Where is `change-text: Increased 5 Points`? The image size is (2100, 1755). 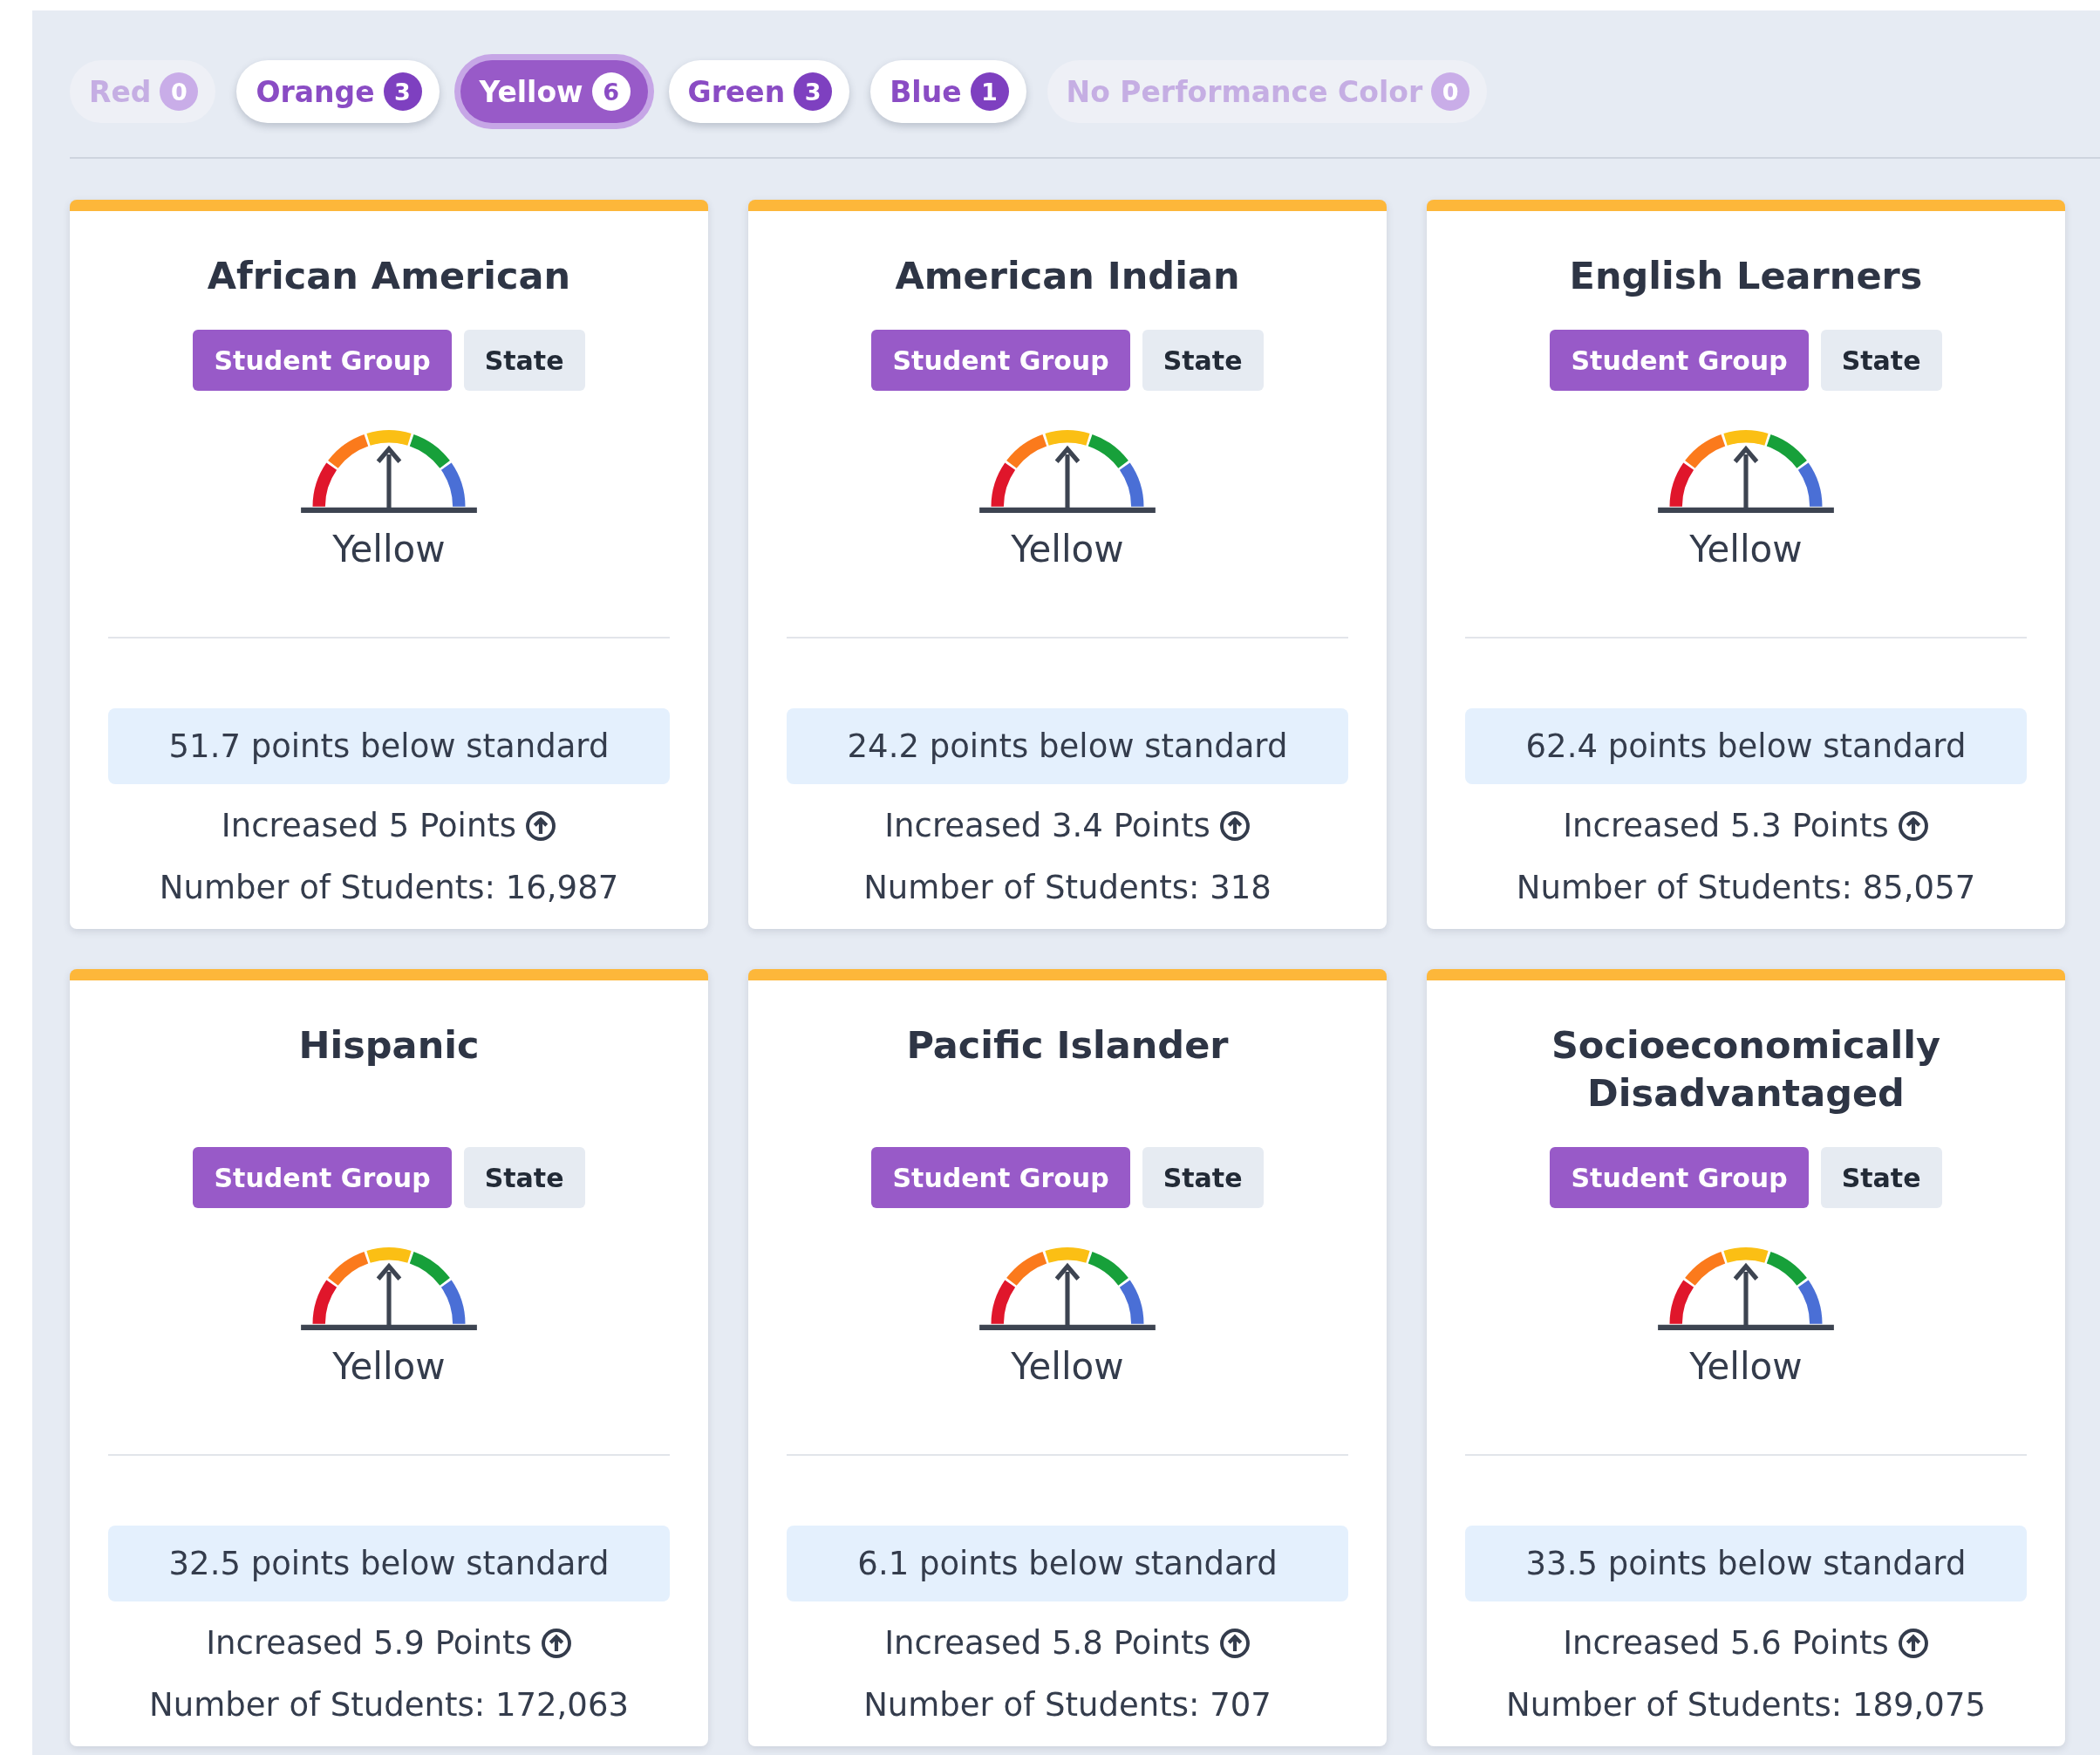
change-text: Increased 5 Points is located at coordinates (369, 825).